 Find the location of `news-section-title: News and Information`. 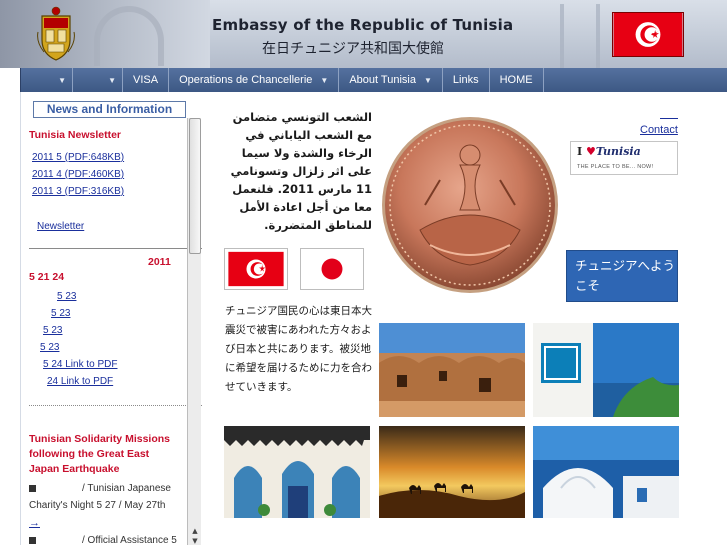

news-section-title: News and Information is located at coordinates (109, 109).